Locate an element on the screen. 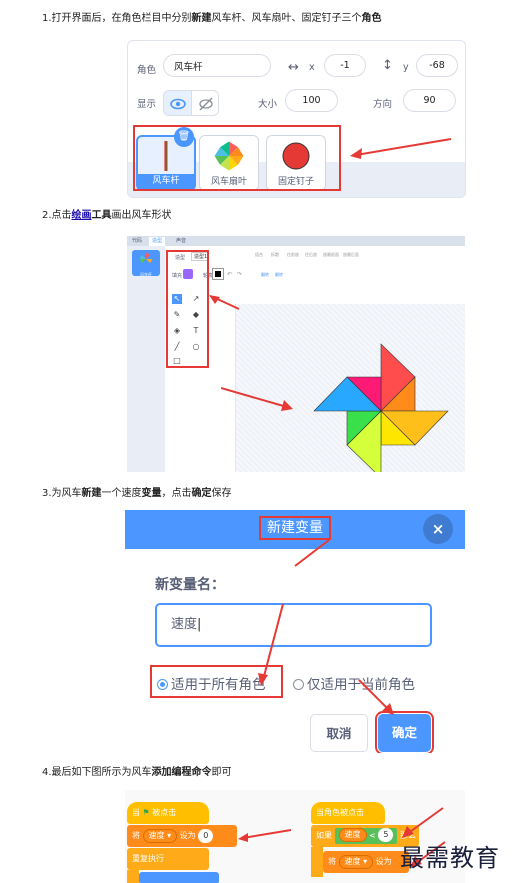 This screenshot has height=883, width=522. step-4-caption: 4.最后如下图所示为风车添加编程命令即可 is located at coordinates (137, 772).